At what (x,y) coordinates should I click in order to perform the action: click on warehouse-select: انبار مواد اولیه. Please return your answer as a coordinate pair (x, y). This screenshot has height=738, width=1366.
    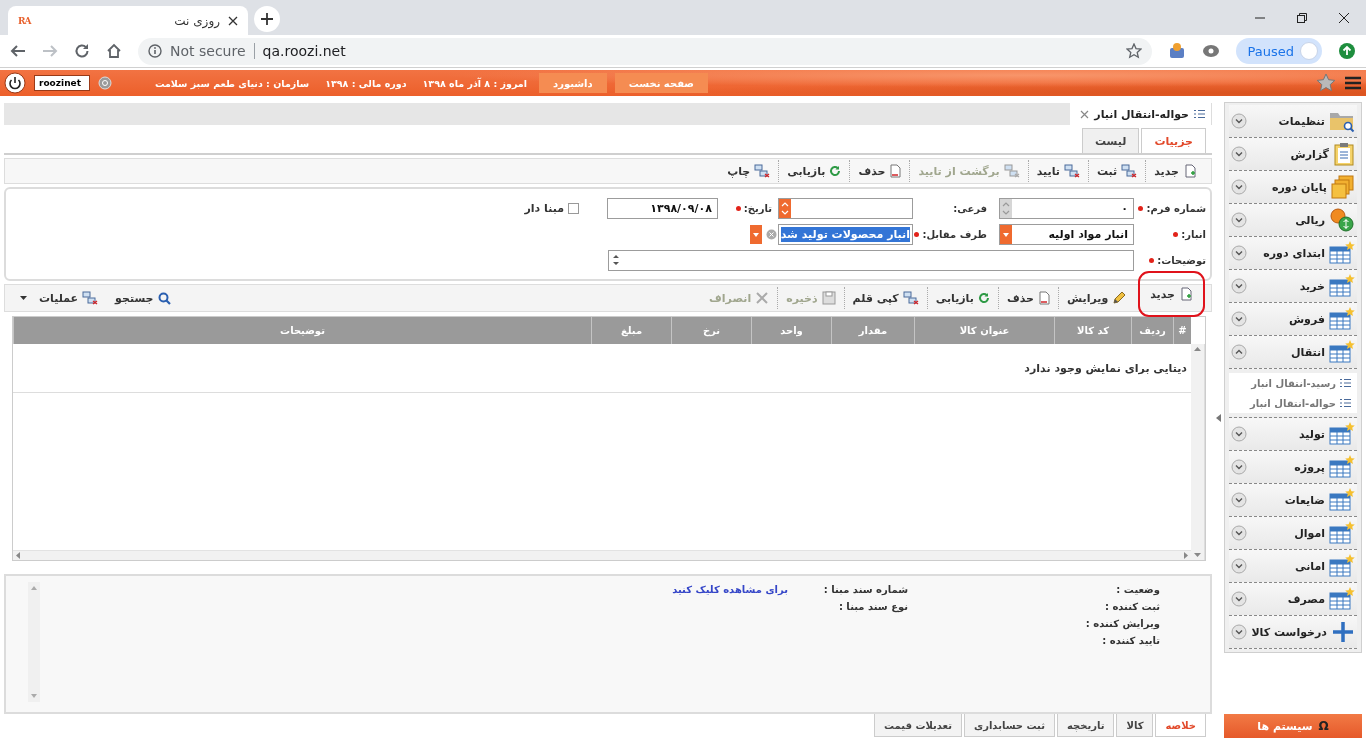
    Looking at the image, I should click on (1066, 234).